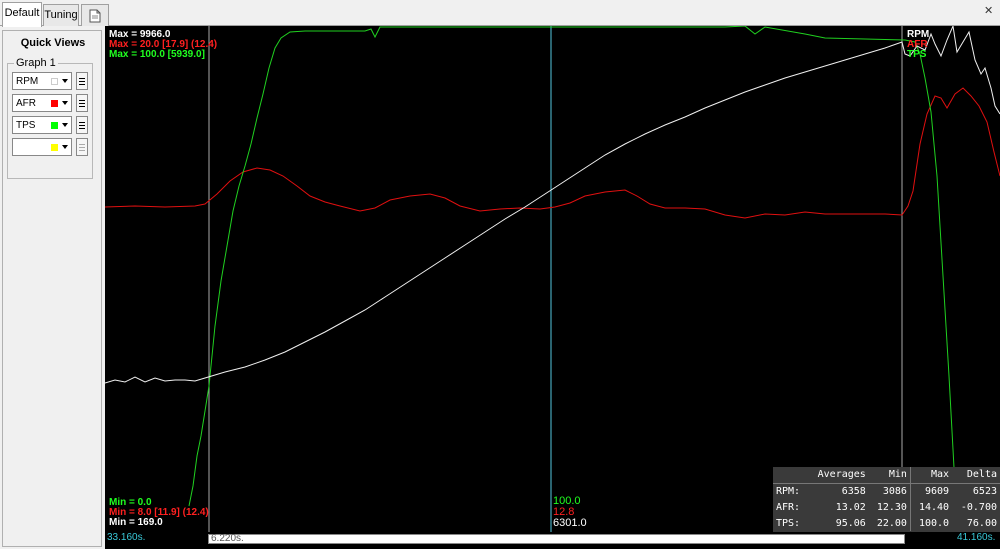  What do you see at coordinates (931, 523) in the screenshot?
I see `stats-max: 100.0` at bounding box center [931, 523].